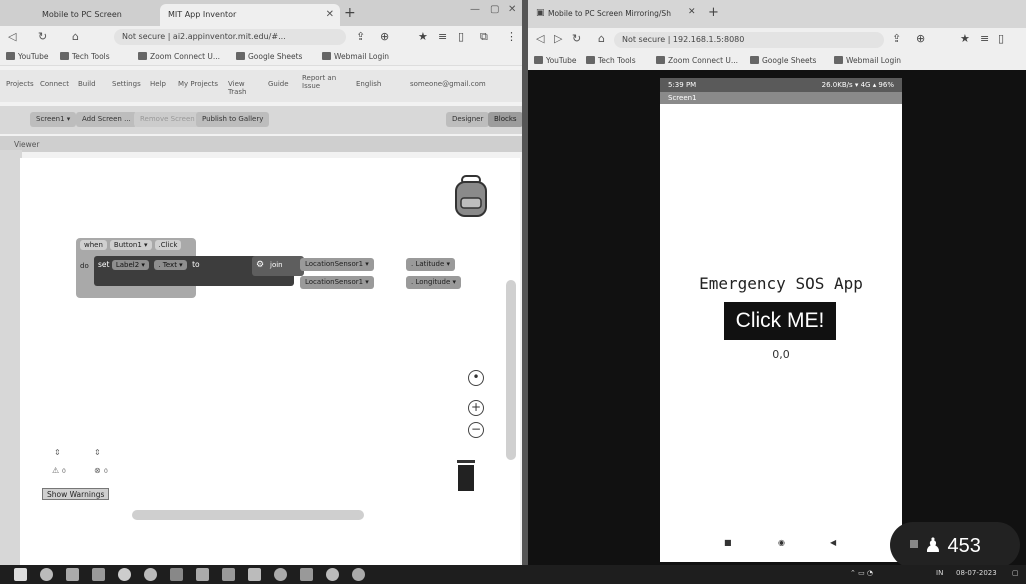 This screenshot has width=1026, height=584. Describe the element at coordinates (130, 265) in the screenshot. I see `label-dropdown: Label2 ▾` at that location.